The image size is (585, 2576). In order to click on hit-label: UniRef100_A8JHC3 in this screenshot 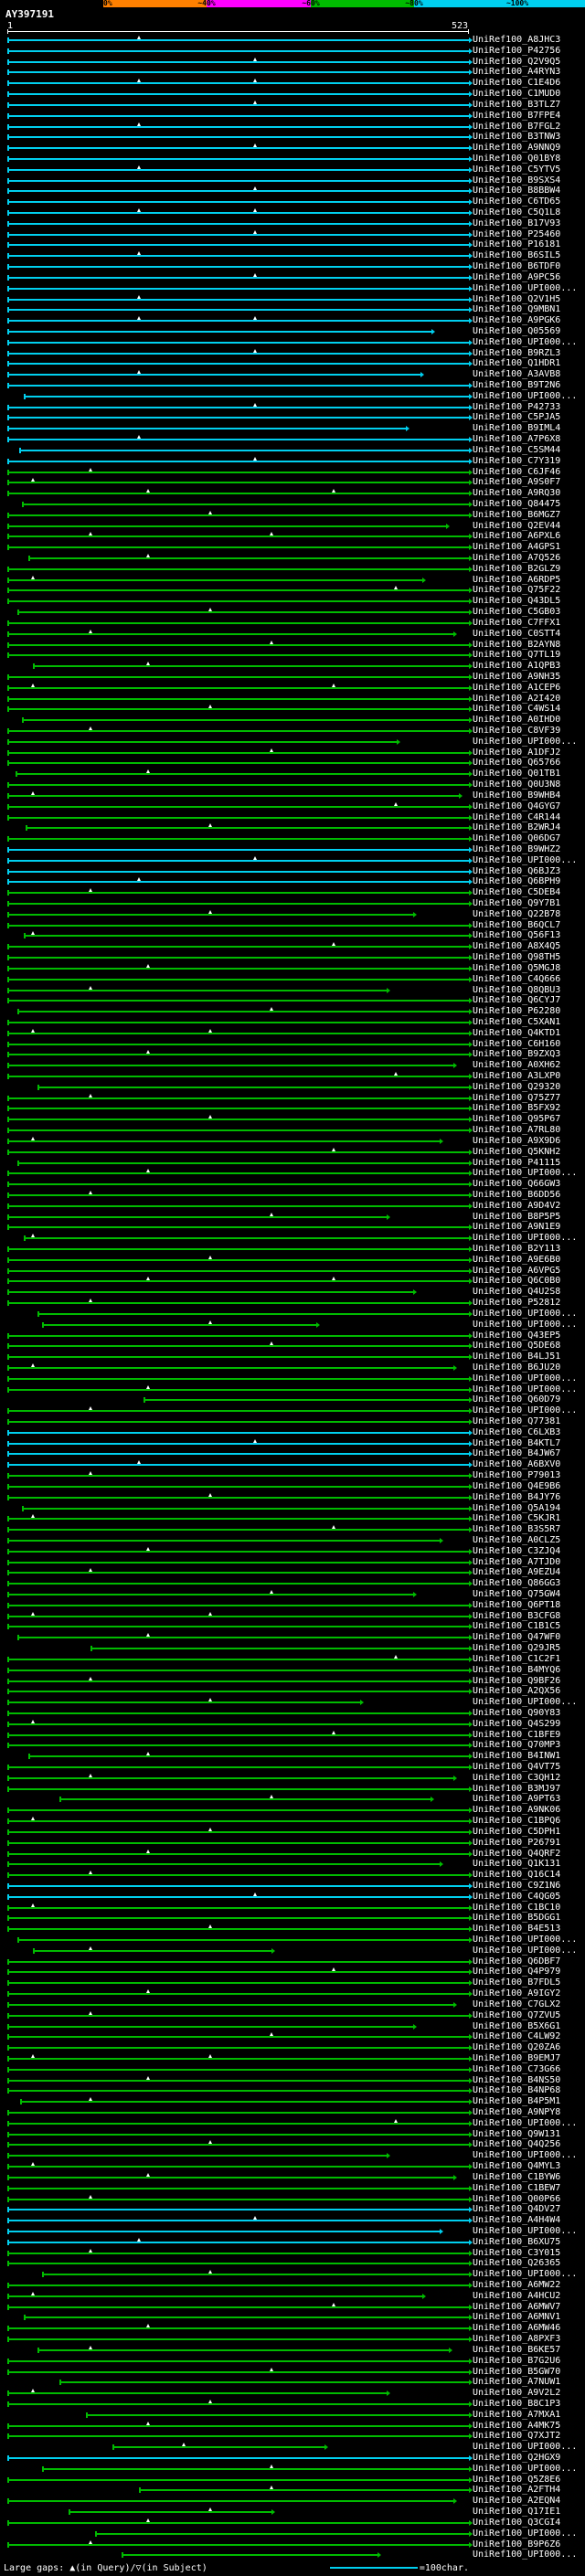, I will do `click(516, 40)`.